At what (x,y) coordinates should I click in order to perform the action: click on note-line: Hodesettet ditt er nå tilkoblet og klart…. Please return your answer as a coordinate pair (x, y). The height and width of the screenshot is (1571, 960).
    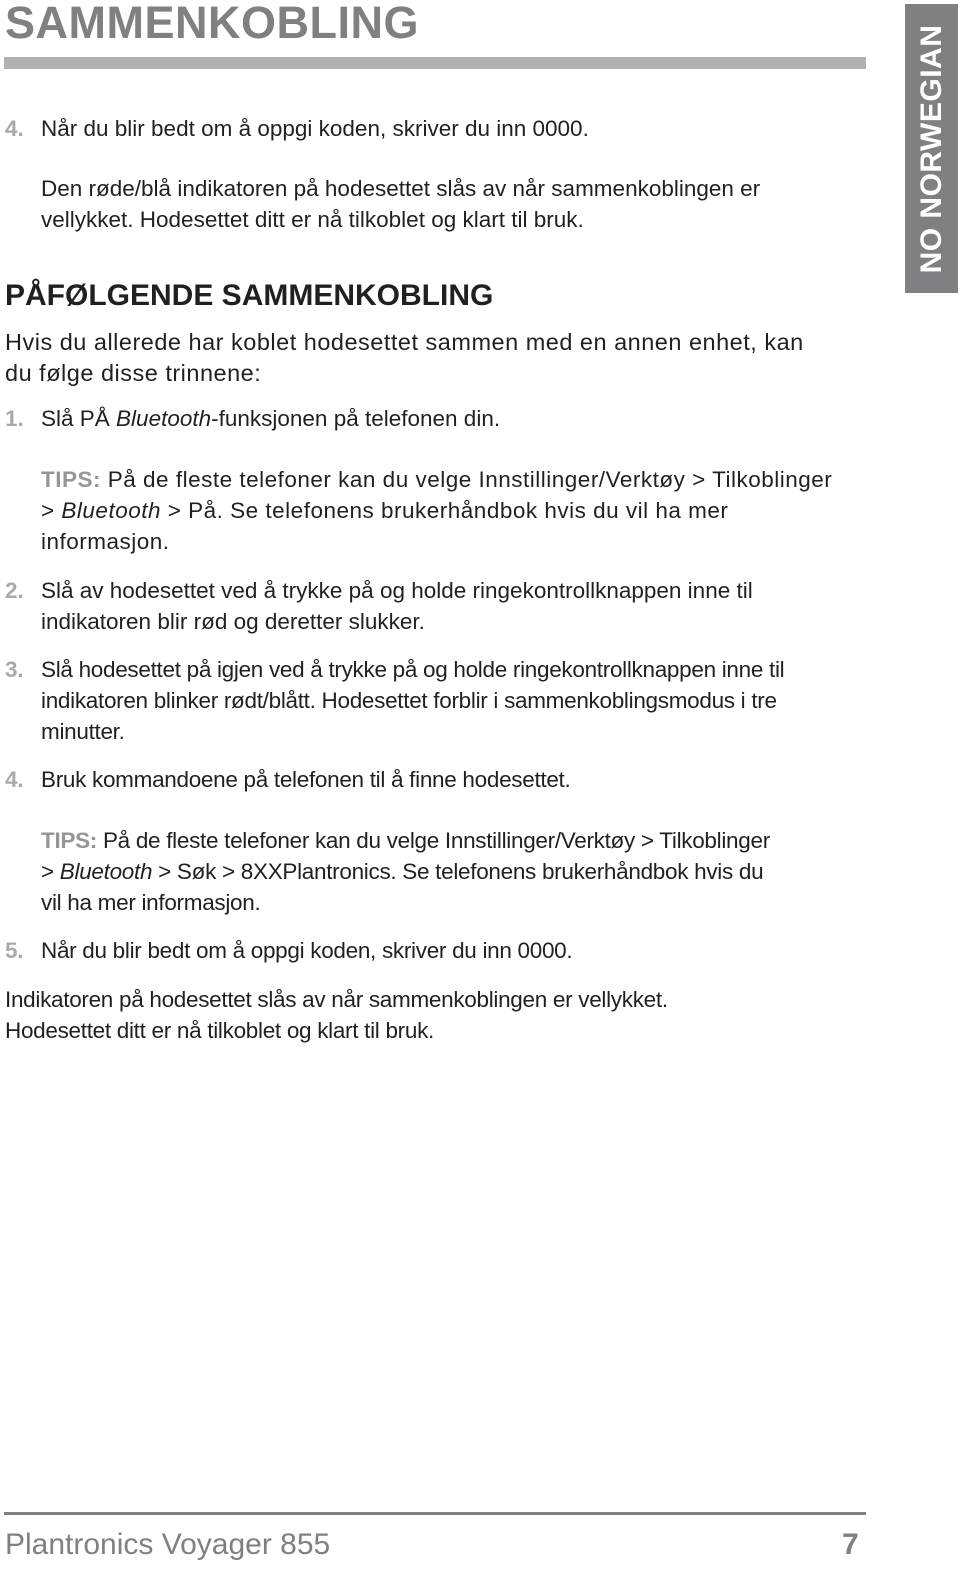
    Looking at the image, I should click on (219, 1030).